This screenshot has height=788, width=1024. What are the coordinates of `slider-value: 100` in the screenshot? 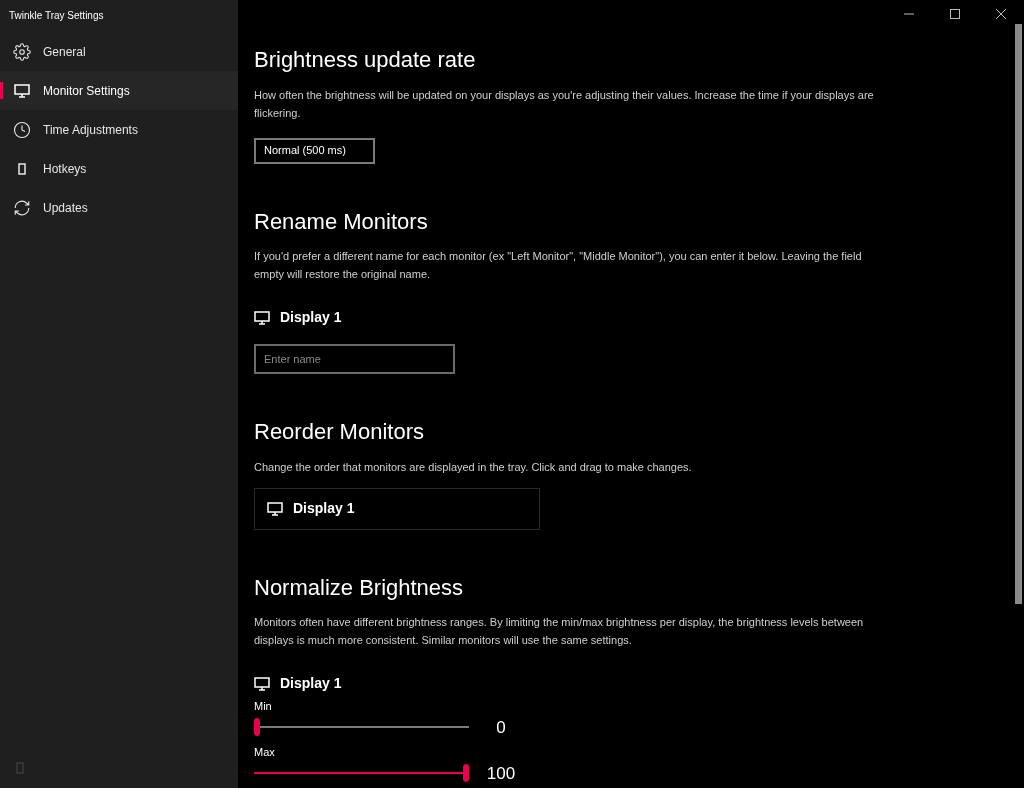 It's located at (501, 773).